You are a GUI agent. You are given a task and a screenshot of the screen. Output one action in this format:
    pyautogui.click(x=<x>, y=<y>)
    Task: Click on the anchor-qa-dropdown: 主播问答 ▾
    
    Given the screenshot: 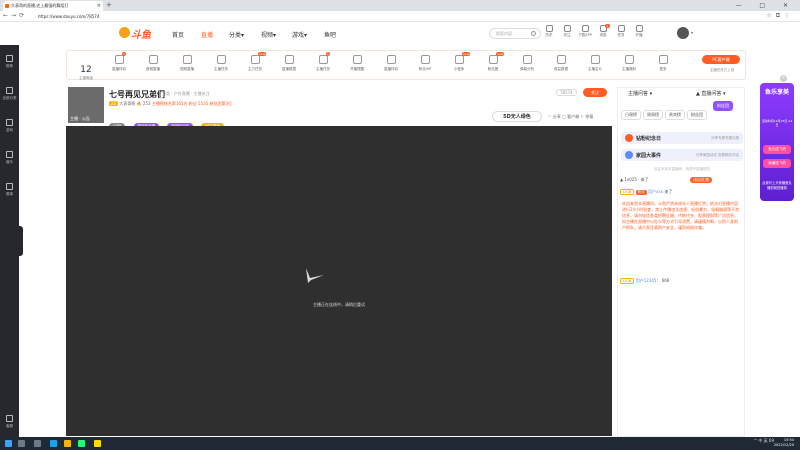 What is the action you would take?
    pyautogui.click(x=640, y=93)
    